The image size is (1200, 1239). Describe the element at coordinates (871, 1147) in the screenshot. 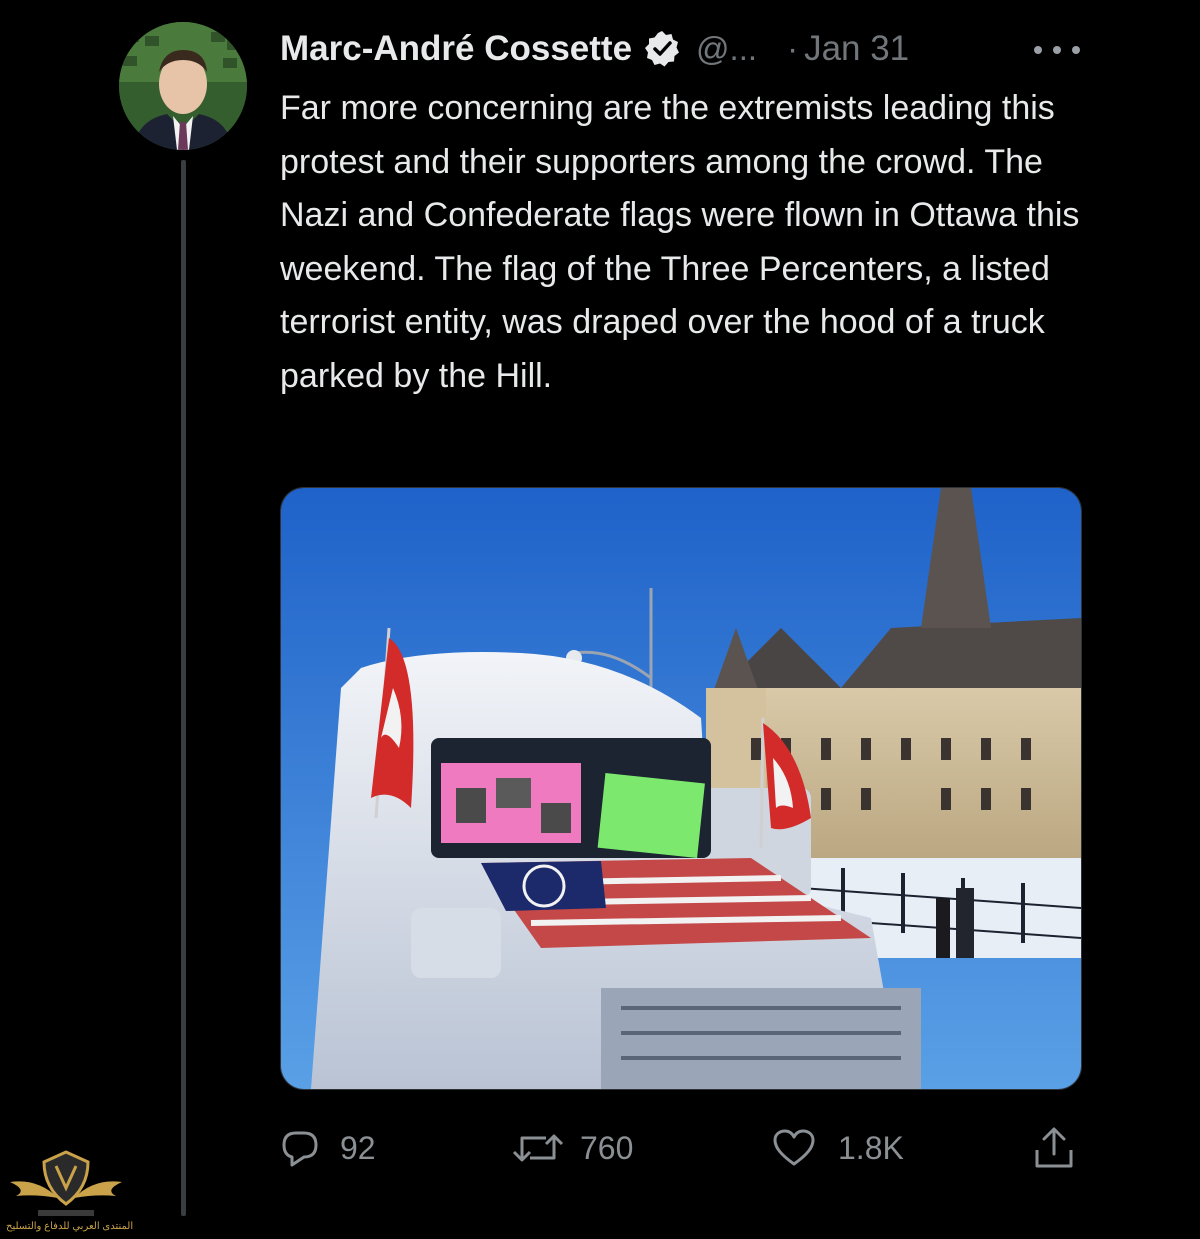

I see `like-count: 1.8K` at that location.